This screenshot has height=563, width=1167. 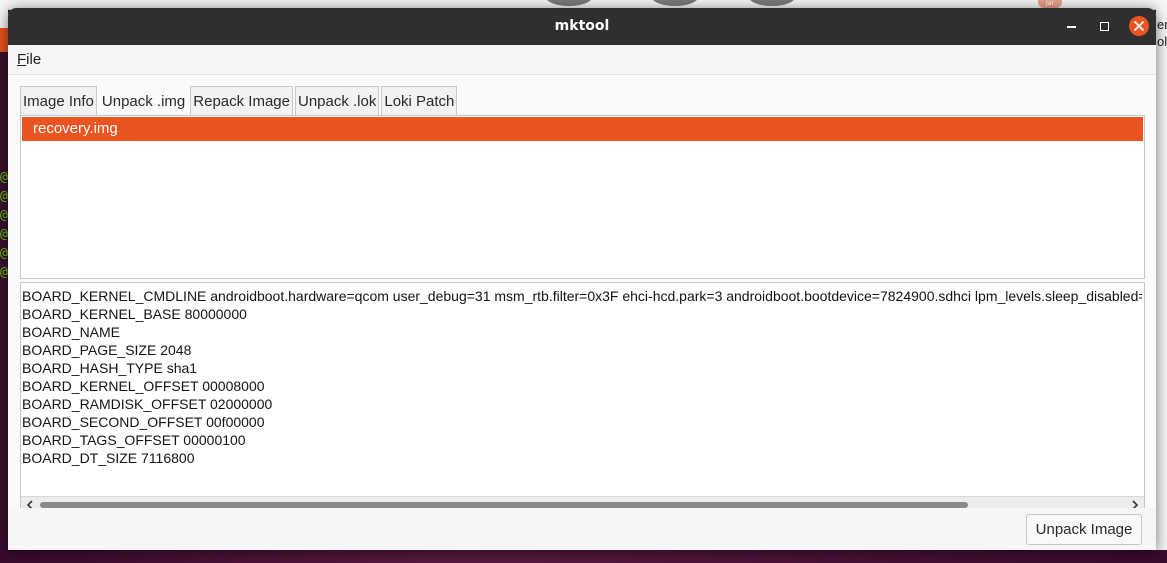 I want to click on list-item-selected: recovery.img, so click(x=582, y=129).